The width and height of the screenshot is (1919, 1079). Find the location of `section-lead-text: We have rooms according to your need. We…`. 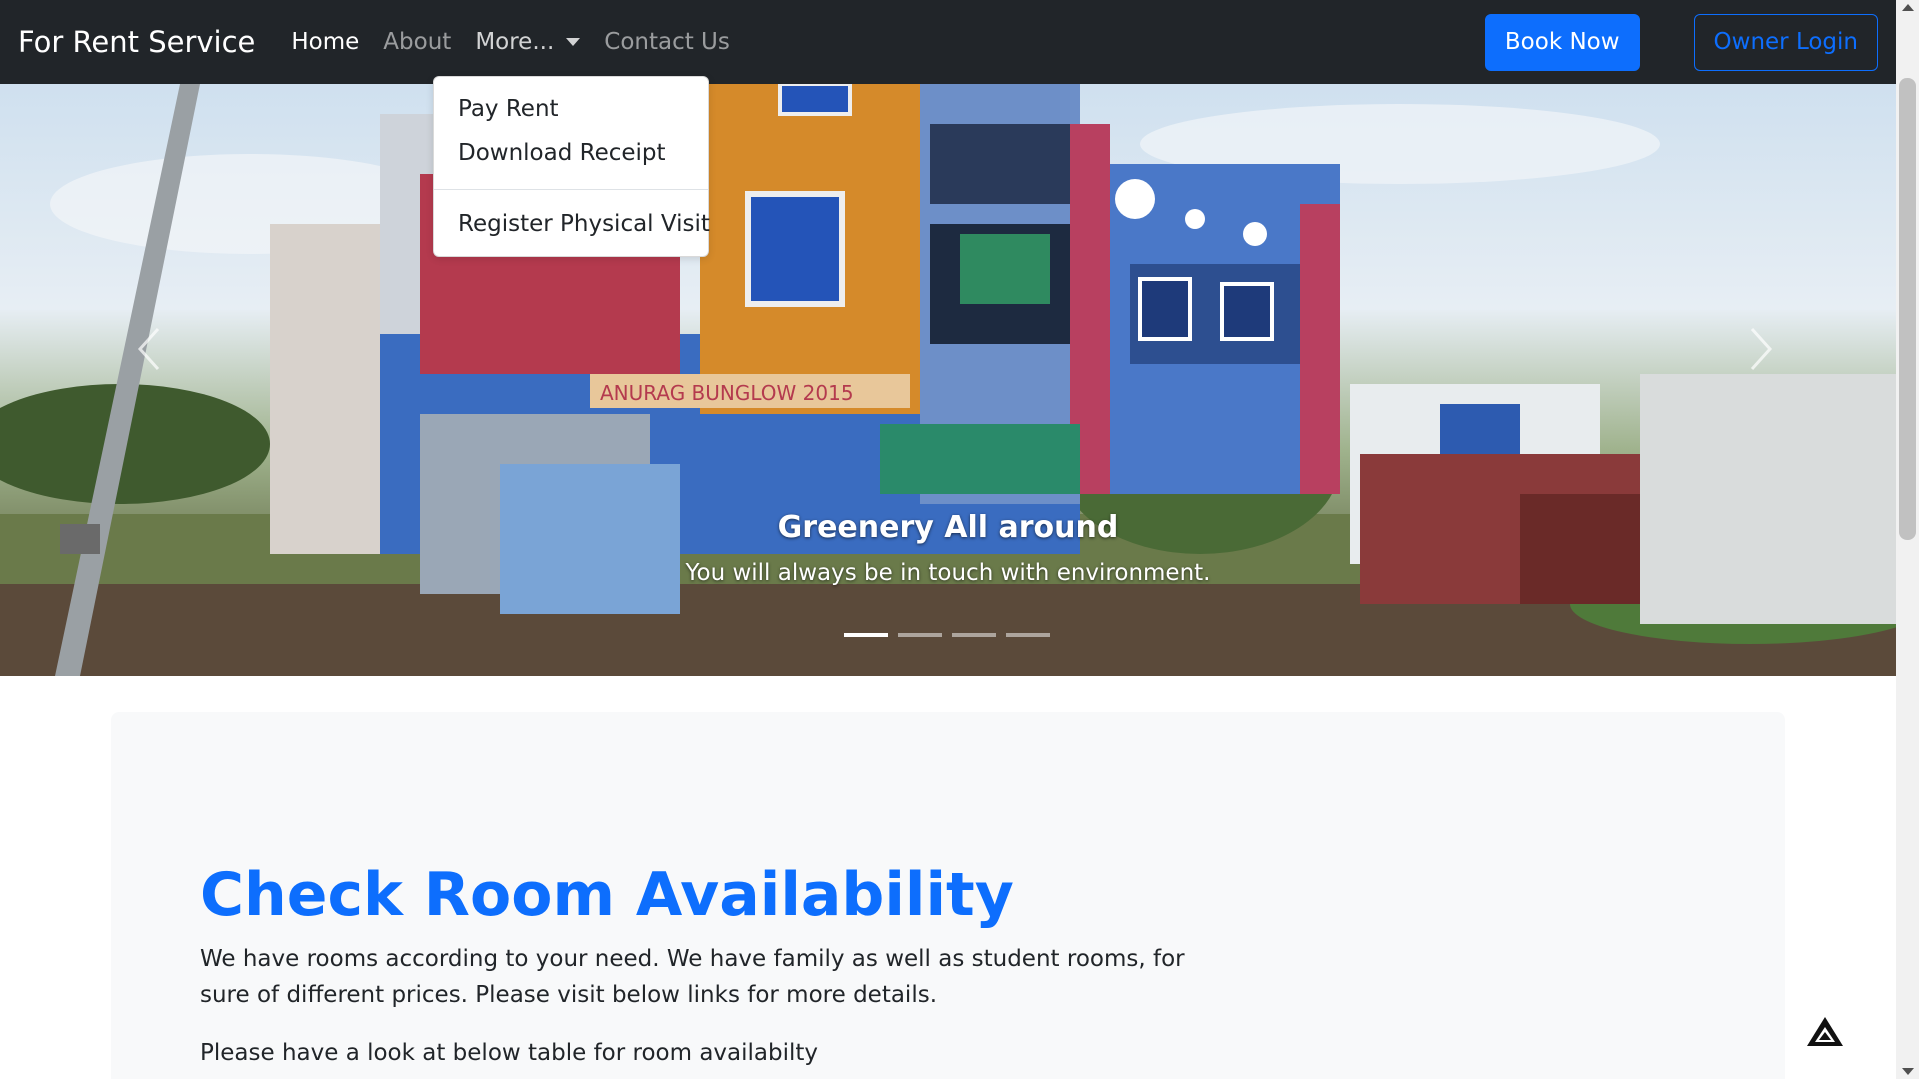

section-lead-text: We have rooms according to your need. We… is located at coordinates (692, 977).